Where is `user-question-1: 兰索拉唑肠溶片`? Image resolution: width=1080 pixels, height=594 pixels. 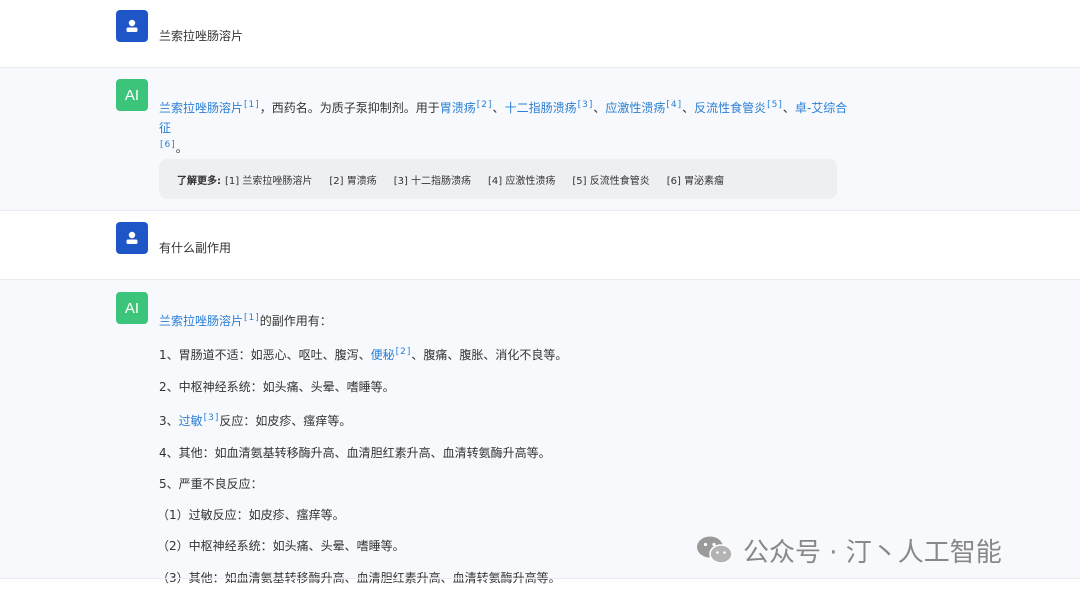 user-question-1: 兰索拉唑肠溶片 is located at coordinates (201, 36).